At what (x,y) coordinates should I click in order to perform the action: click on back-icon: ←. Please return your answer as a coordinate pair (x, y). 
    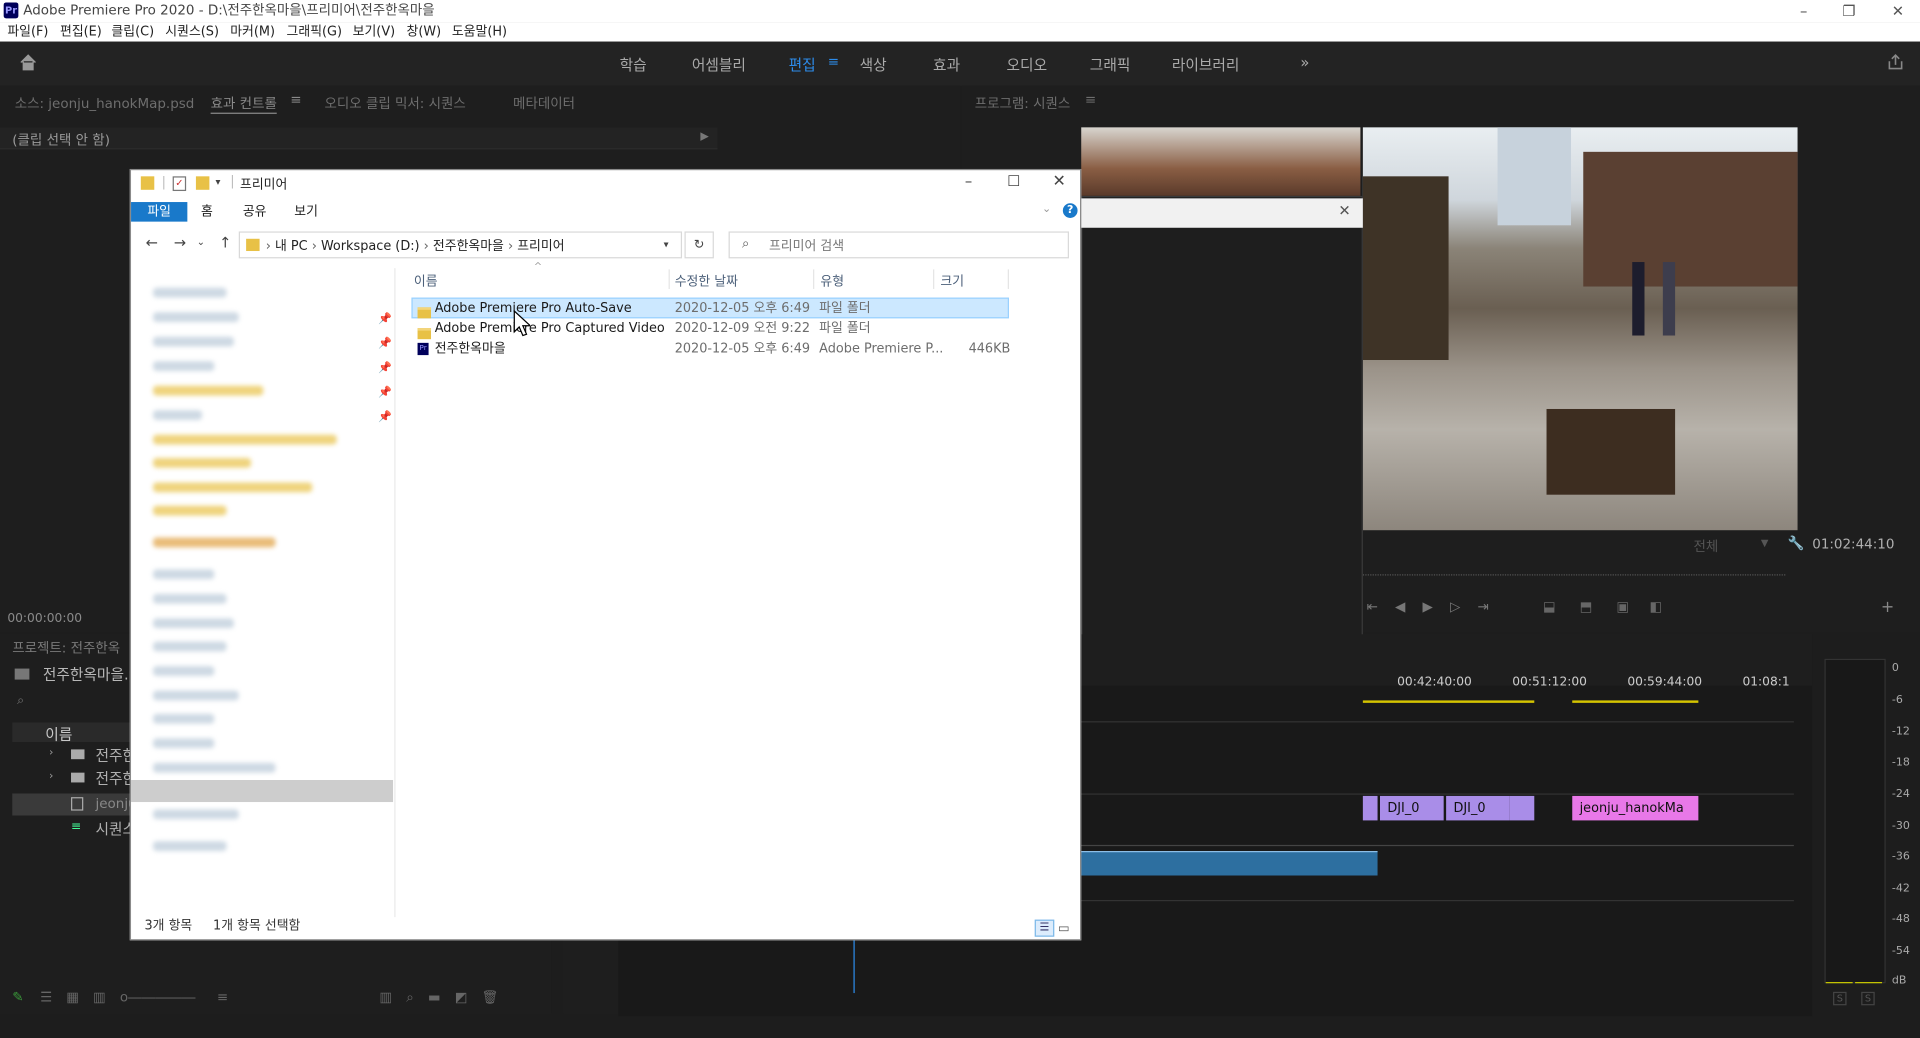
    Looking at the image, I should click on (151, 242).